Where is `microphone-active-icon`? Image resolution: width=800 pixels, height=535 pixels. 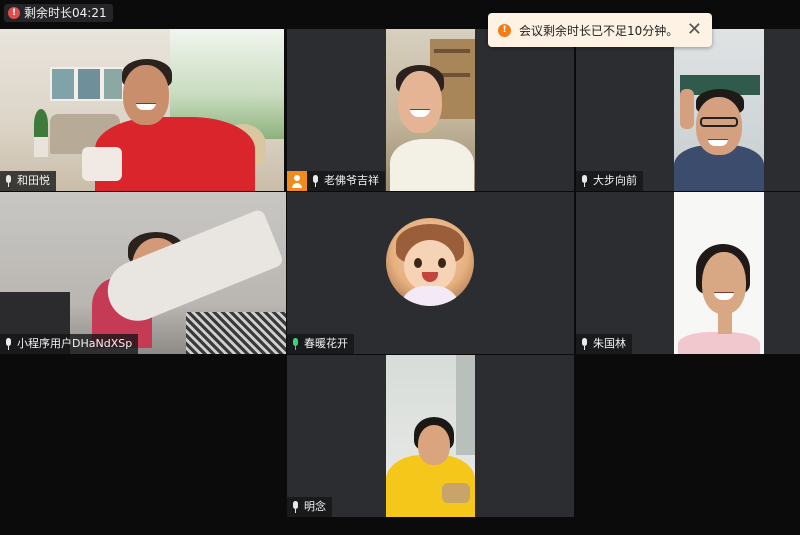 microphone-active-icon is located at coordinates (295, 344).